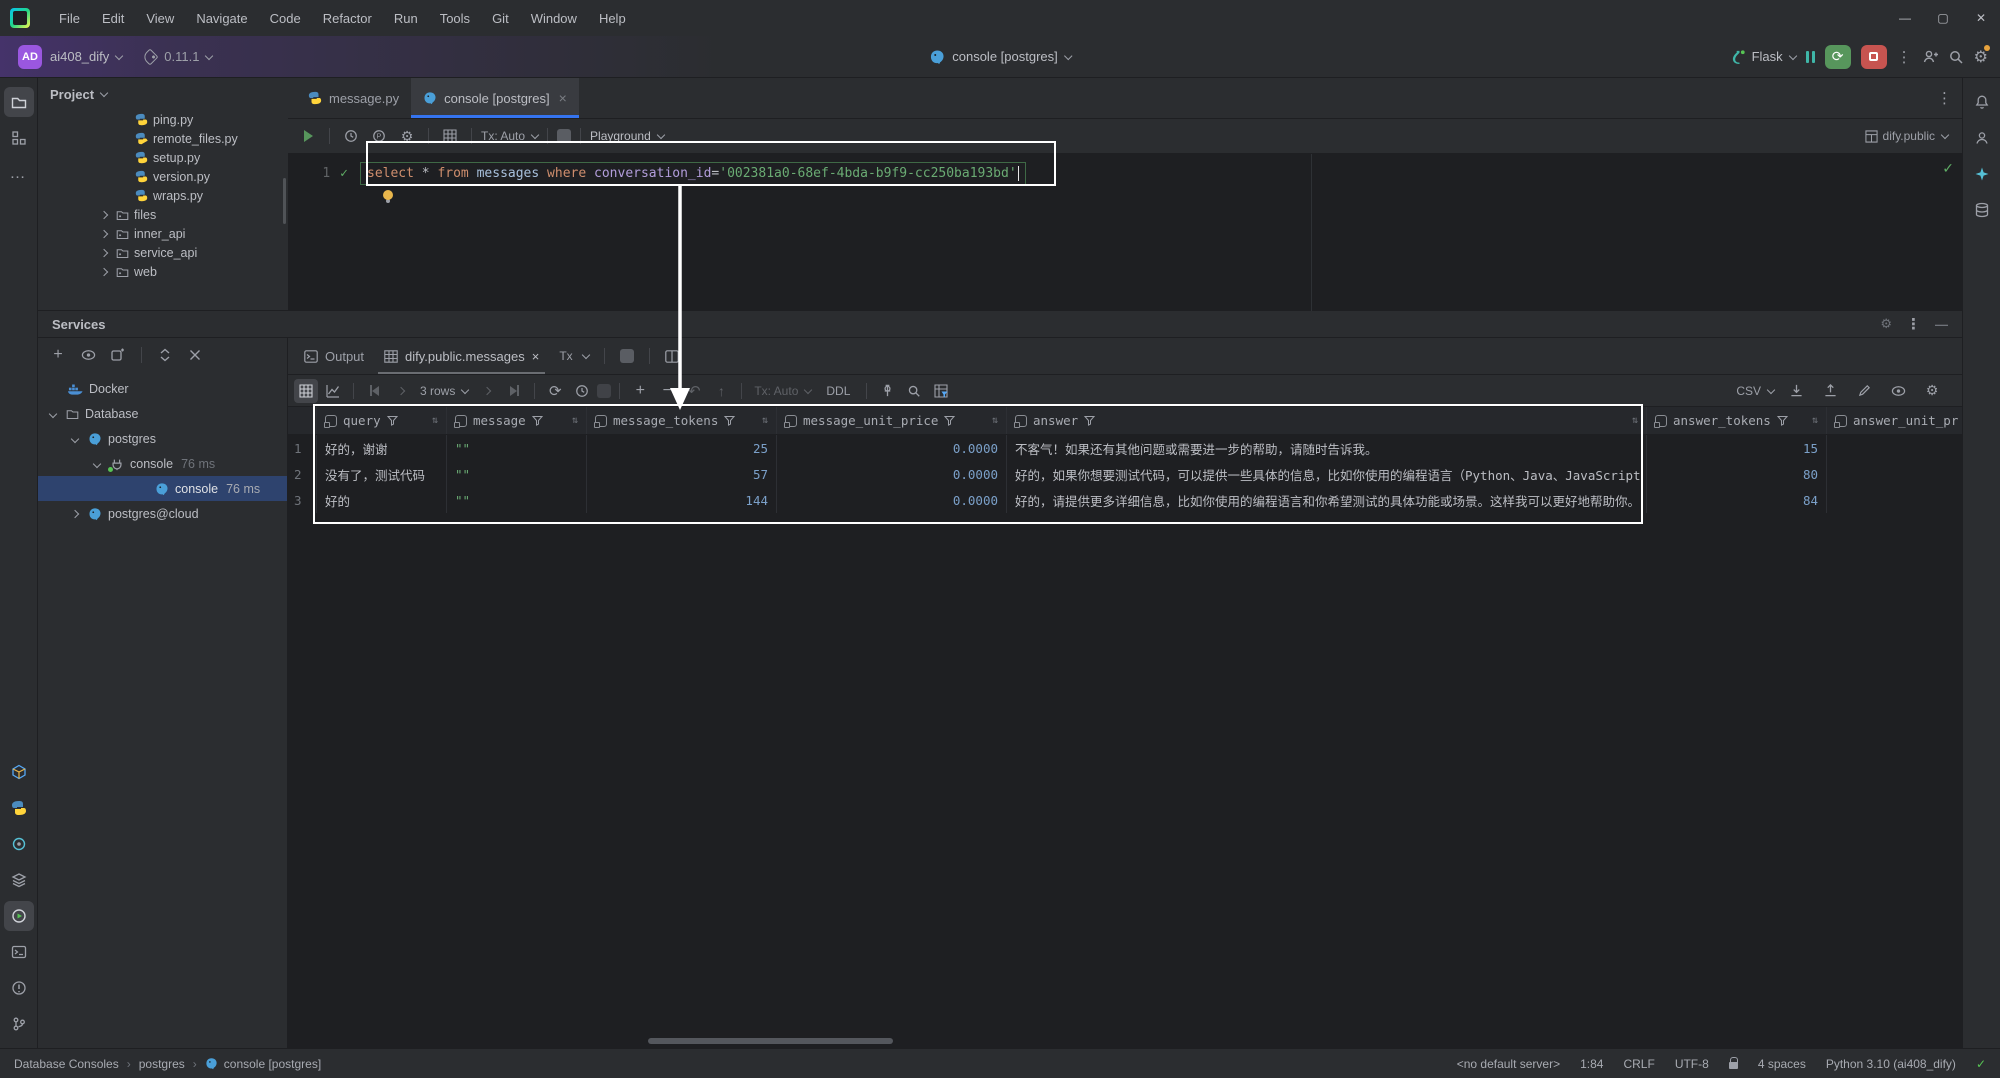 The height and width of the screenshot is (1078, 2000). Describe the element at coordinates (302, 420) in the screenshot. I see `corner-cell` at that location.